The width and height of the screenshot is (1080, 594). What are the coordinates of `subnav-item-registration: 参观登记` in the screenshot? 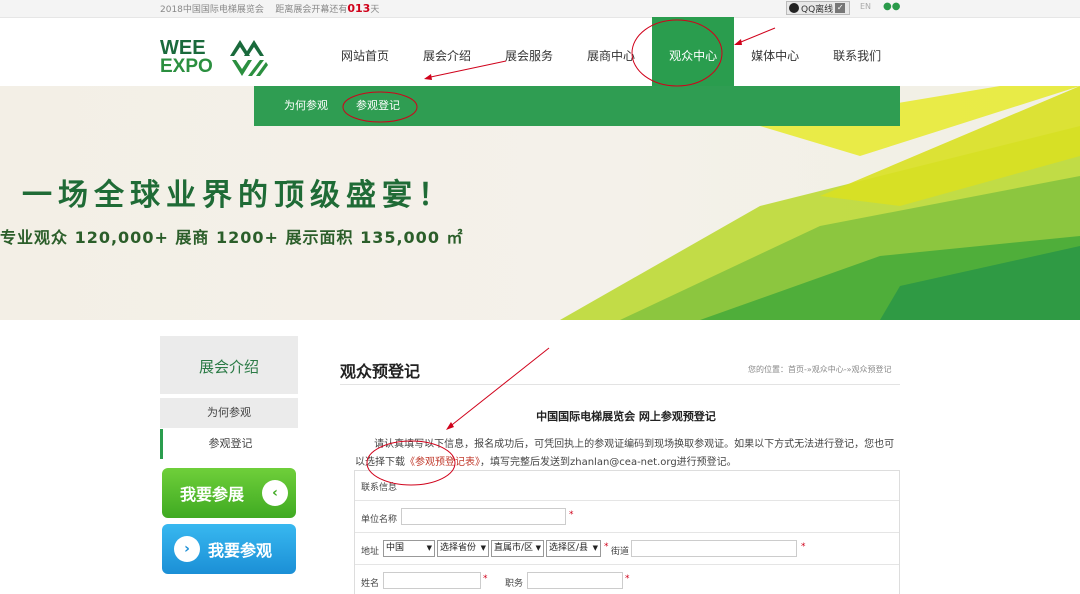 It's located at (378, 106).